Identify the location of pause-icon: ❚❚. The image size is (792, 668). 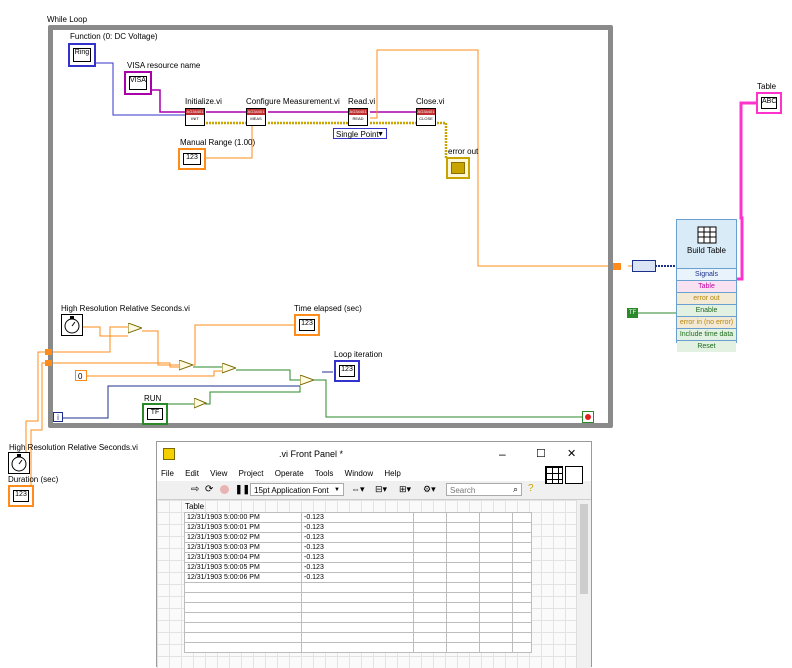
(242, 489).